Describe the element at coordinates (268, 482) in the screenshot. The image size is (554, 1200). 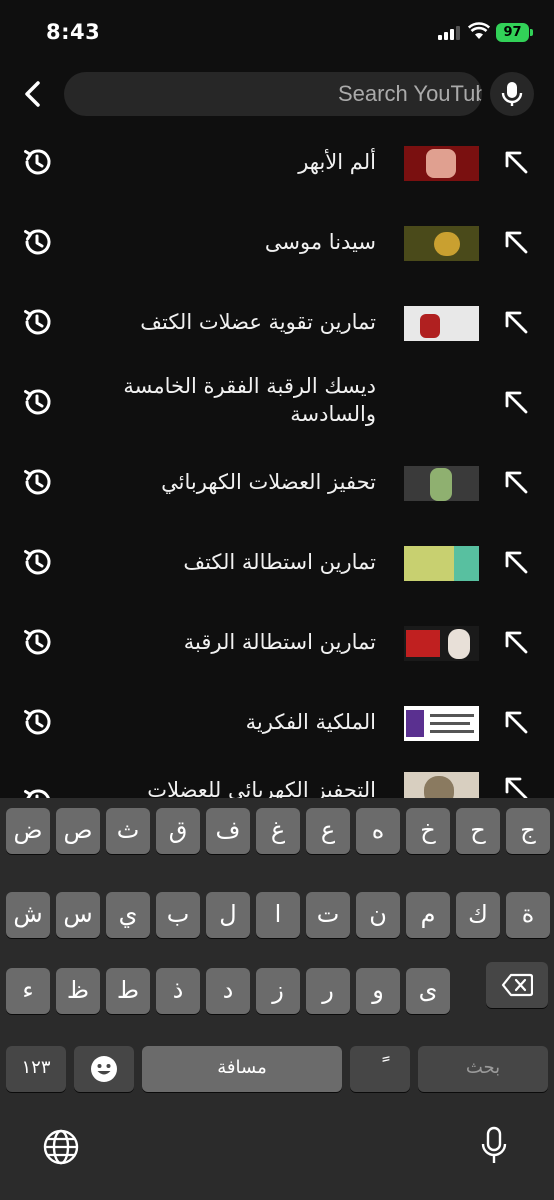
I see `suggestion-text: تحفيز العضلات الكهربائي` at that location.